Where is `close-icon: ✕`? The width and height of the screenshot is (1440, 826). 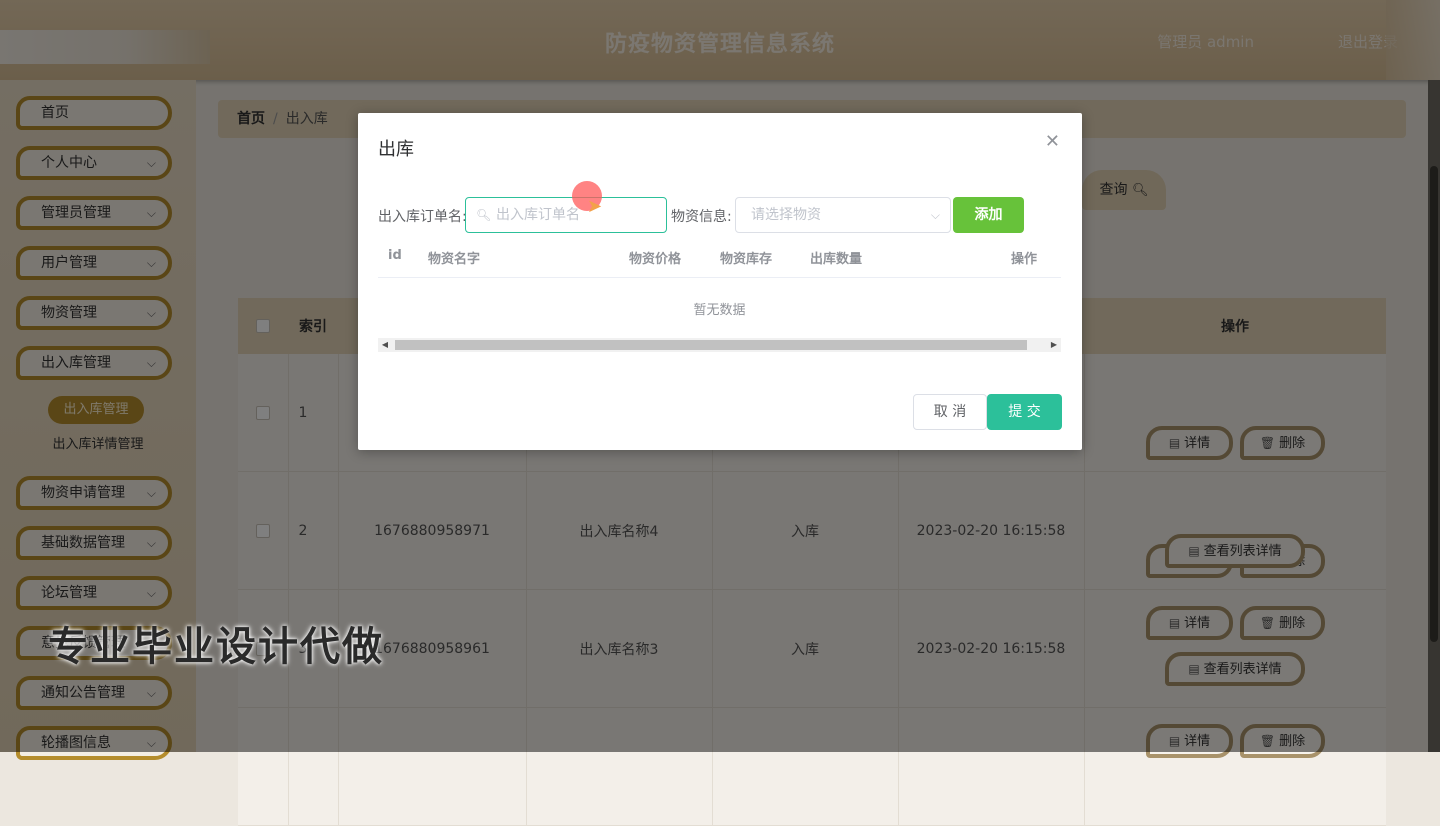 close-icon: ✕ is located at coordinates (1052, 141).